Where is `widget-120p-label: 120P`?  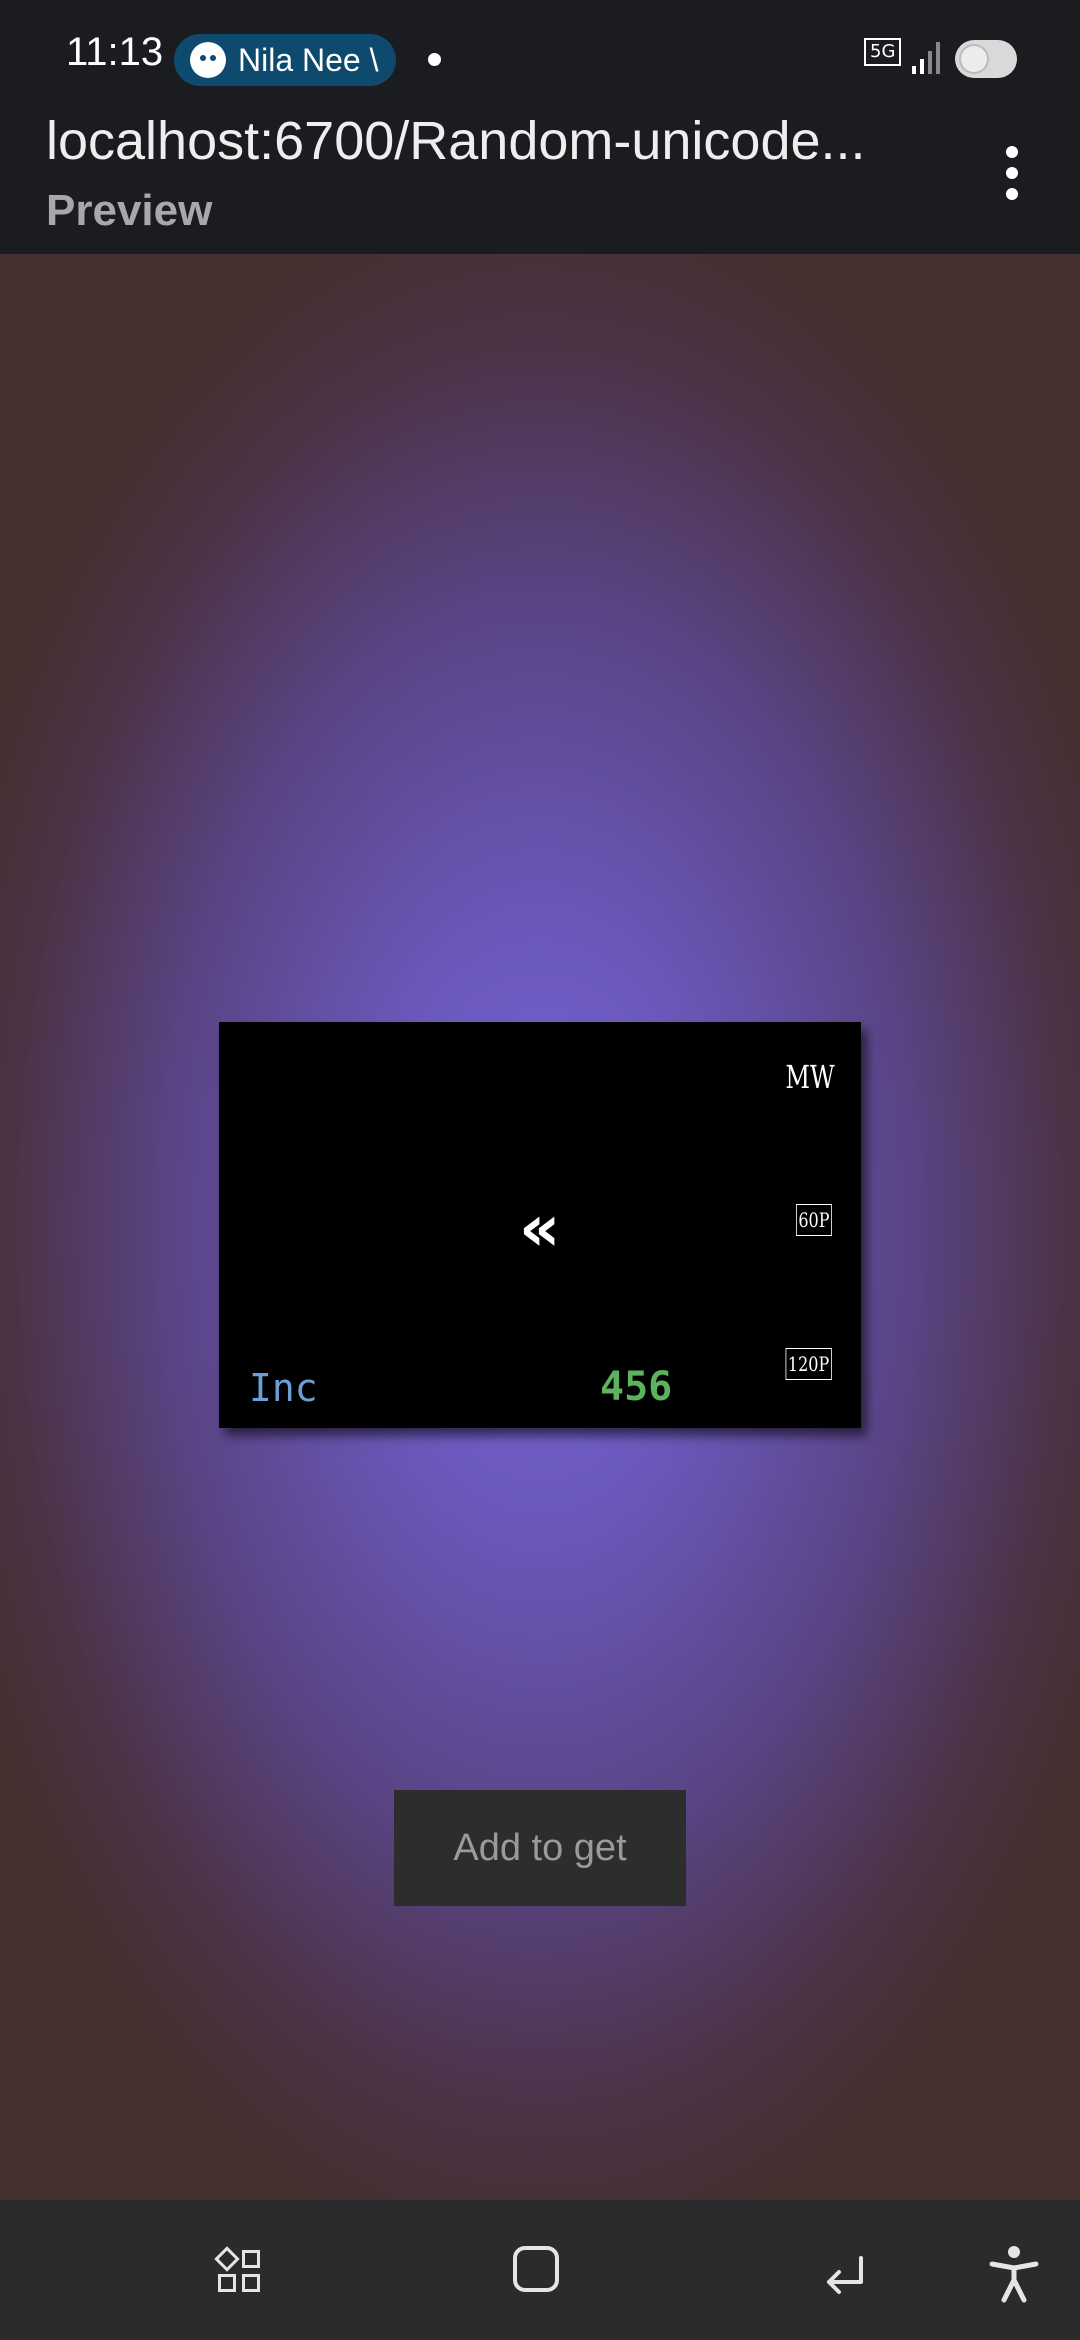 widget-120p-label: 120P is located at coordinates (808, 1364).